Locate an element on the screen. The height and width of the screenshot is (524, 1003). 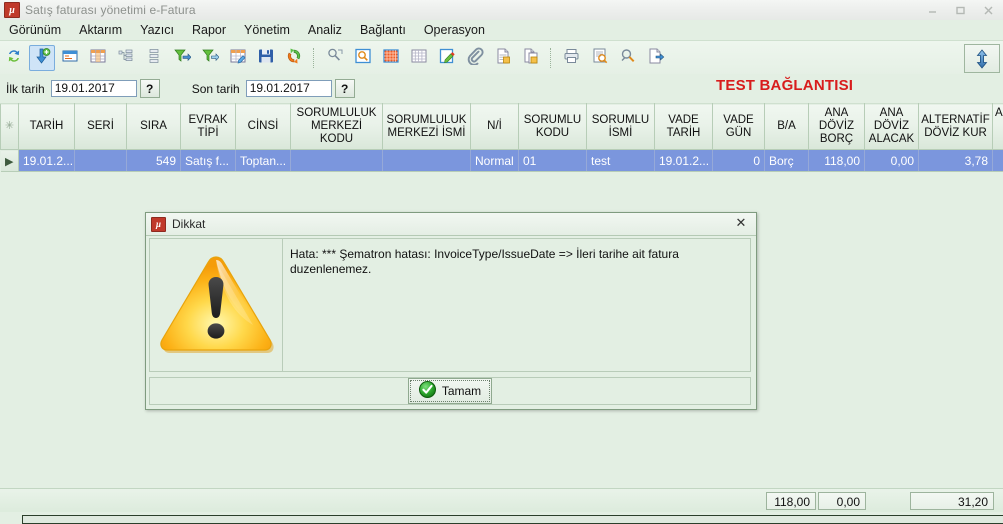
document-copy-button is located at coordinates (531, 58).